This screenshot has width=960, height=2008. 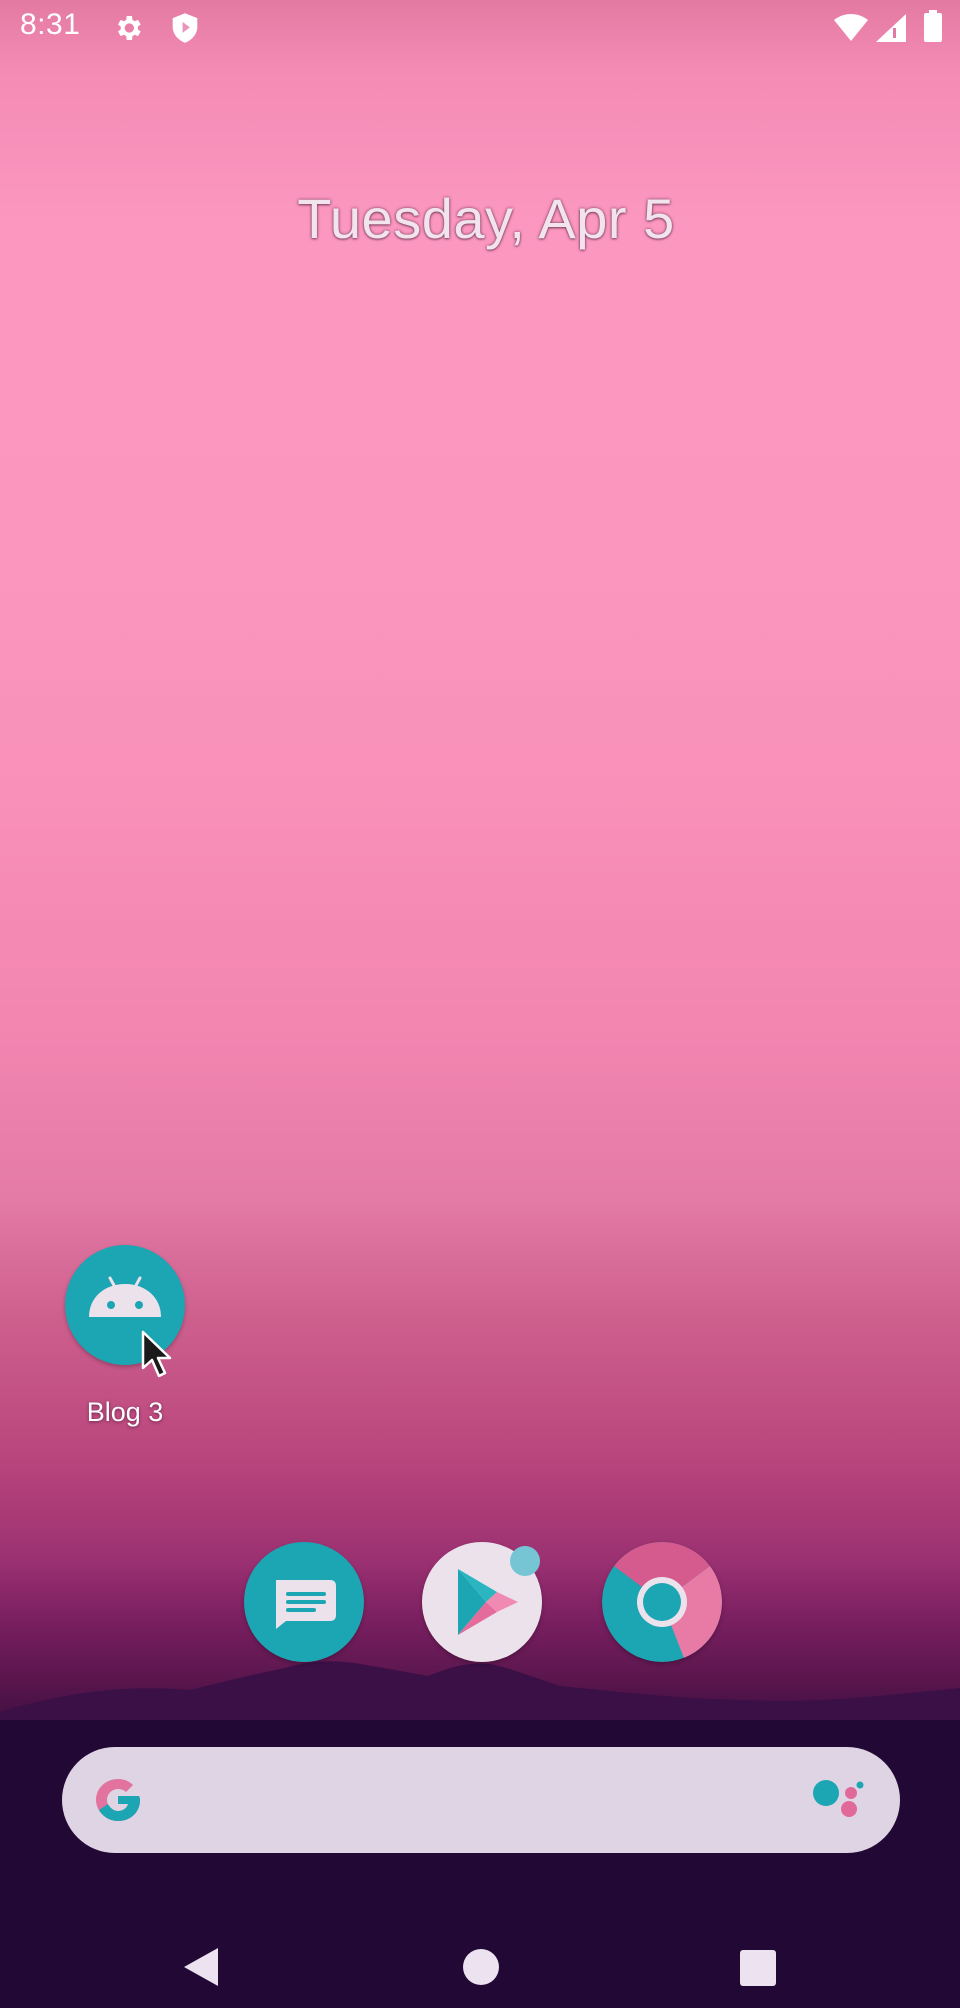 I want to click on back-icon, so click(x=201, y=1969).